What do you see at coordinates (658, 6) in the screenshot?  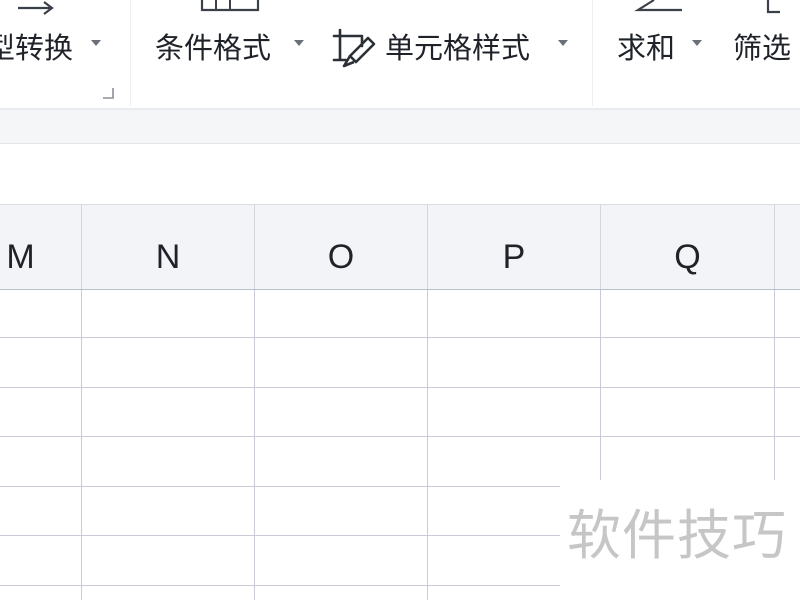 I see `sum-sigma-icon` at bounding box center [658, 6].